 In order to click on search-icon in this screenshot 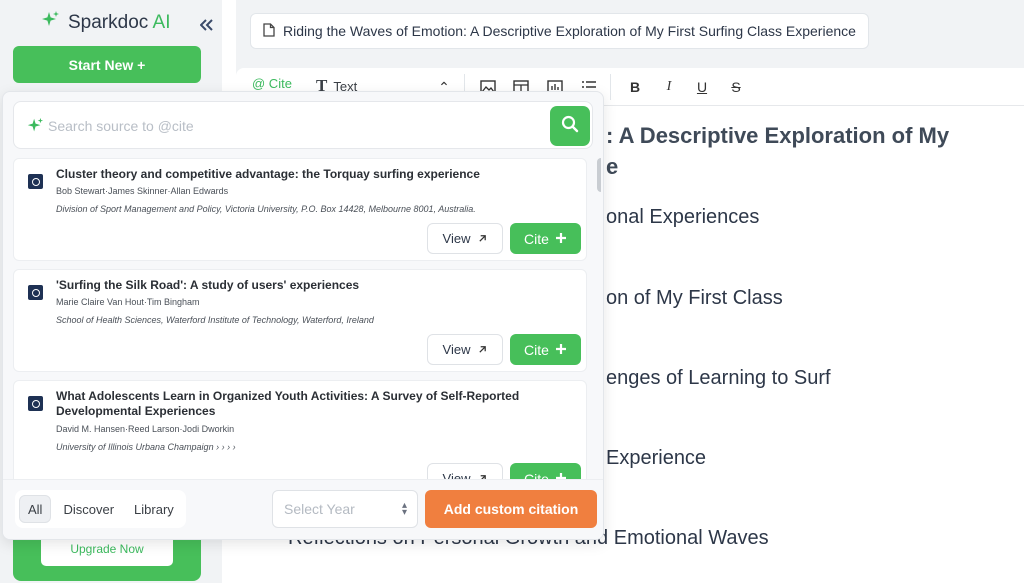, I will do `click(570, 126)`.